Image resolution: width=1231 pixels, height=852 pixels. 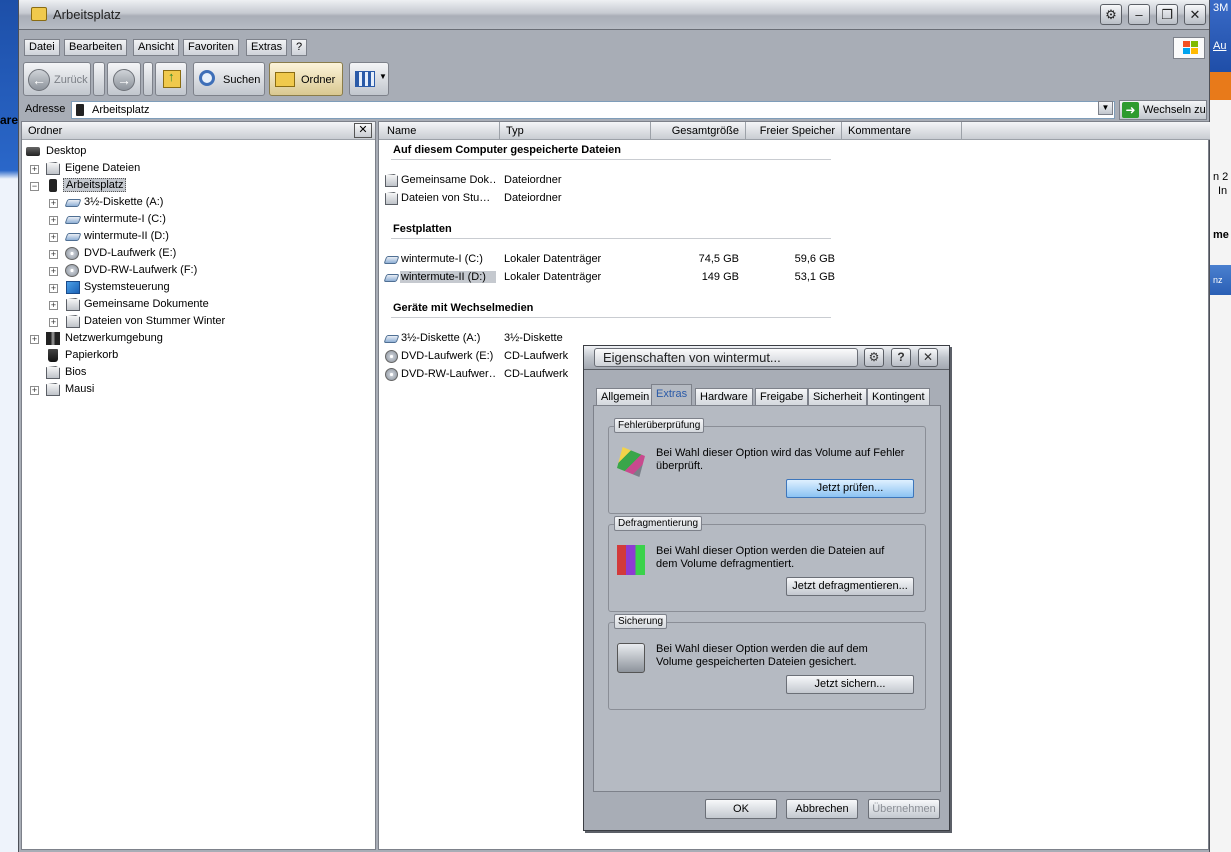 I want to click on menu-bearbeiten: Bearbeiten, so click(x=96, y=47).